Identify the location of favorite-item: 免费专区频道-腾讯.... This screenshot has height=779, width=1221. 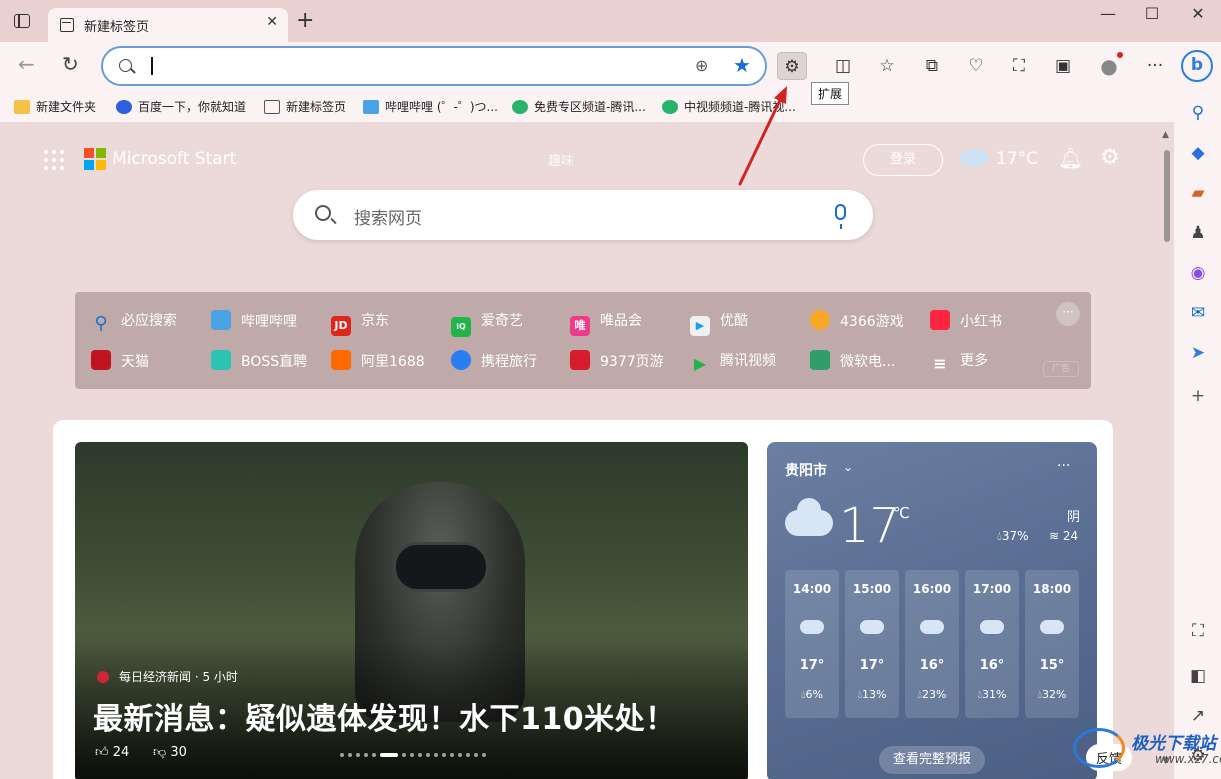
(579, 106).